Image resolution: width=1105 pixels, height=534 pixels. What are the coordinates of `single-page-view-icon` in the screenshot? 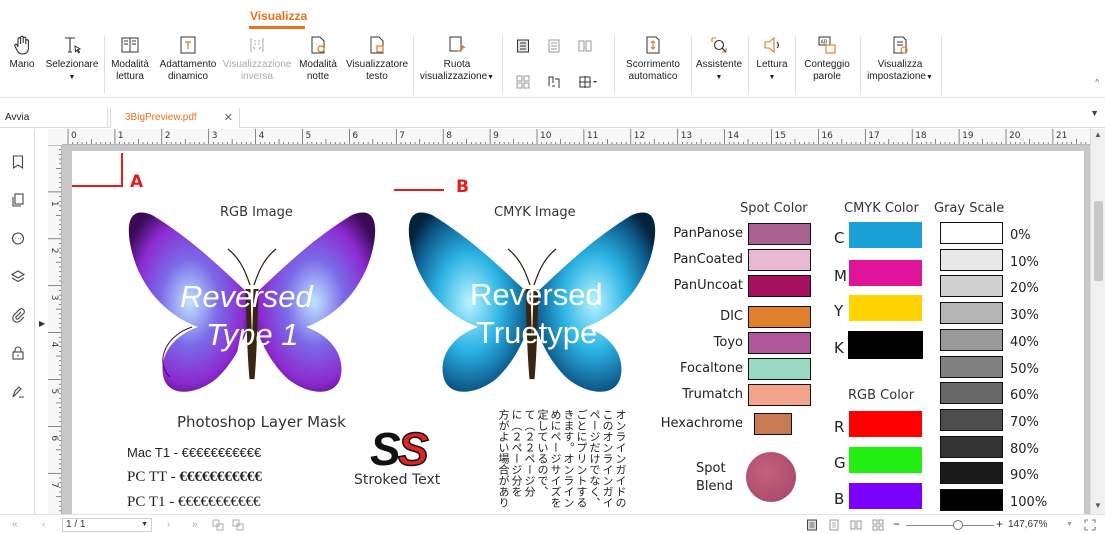 It's located at (812, 525).